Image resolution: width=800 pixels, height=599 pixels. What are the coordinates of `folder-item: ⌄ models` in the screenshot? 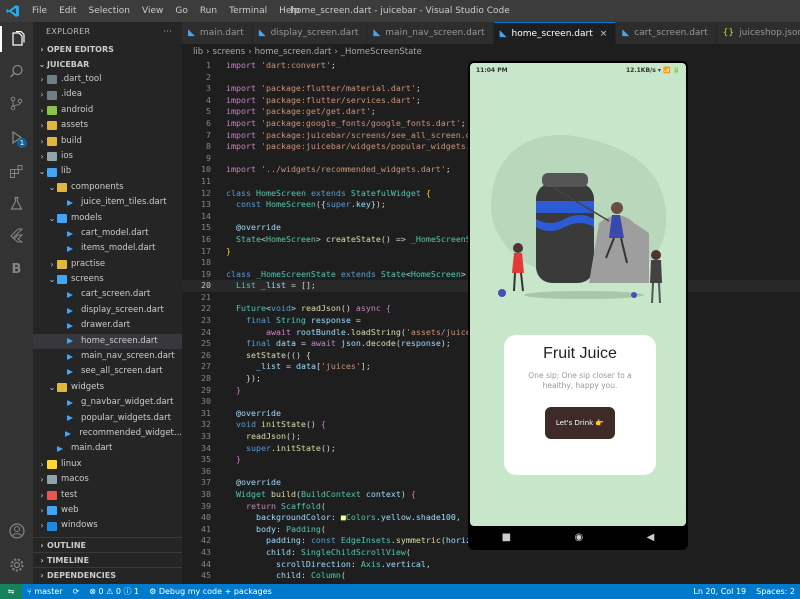 It's located at (107, 218).